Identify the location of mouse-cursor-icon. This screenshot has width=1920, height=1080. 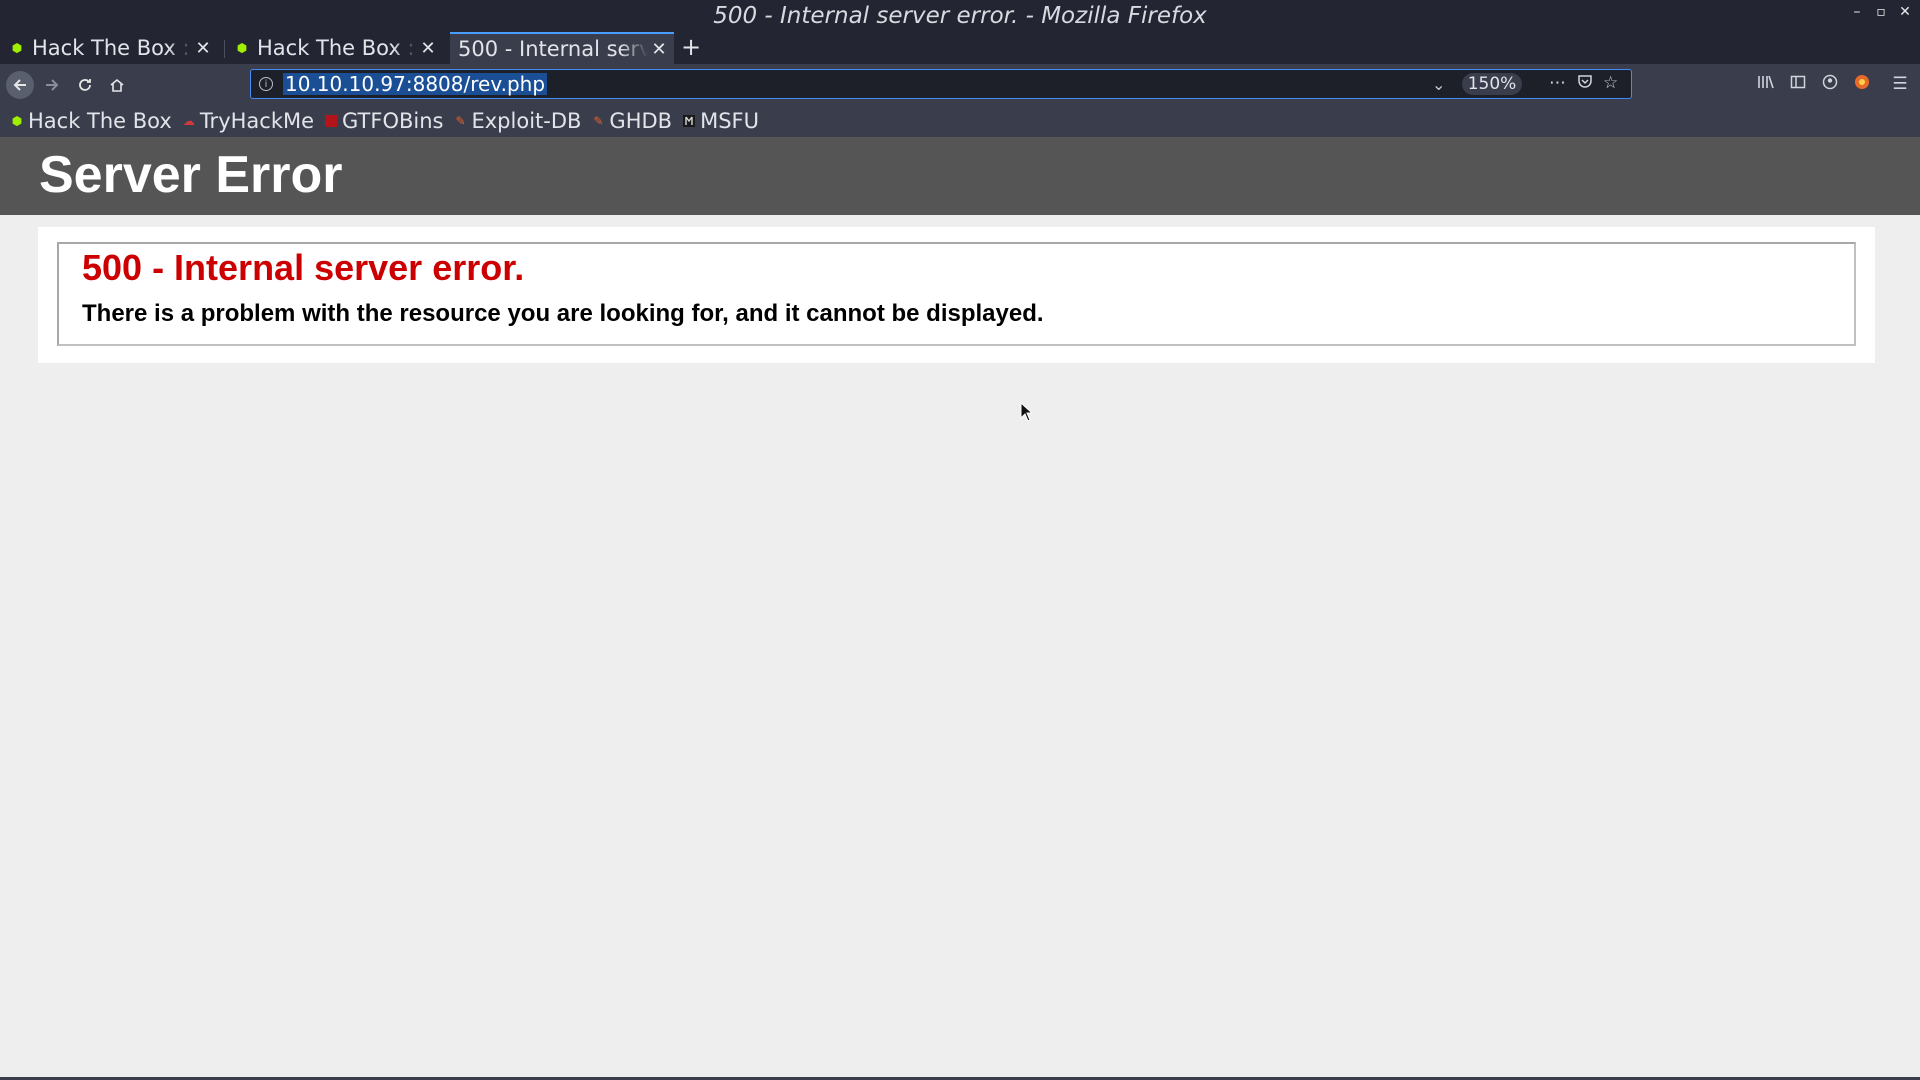
(1027, 412).